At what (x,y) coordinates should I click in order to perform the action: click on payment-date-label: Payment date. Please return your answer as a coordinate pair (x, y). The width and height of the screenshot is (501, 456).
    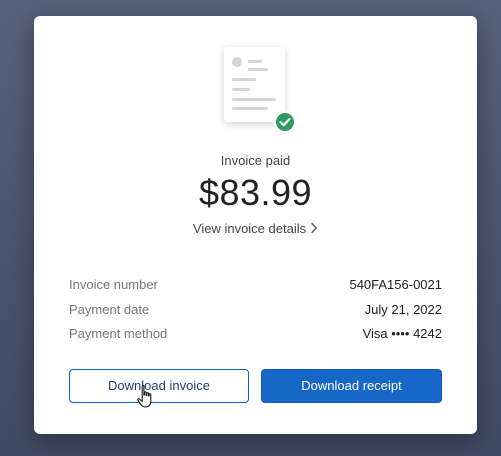
    Looking at the image, I should click on (109, 309).